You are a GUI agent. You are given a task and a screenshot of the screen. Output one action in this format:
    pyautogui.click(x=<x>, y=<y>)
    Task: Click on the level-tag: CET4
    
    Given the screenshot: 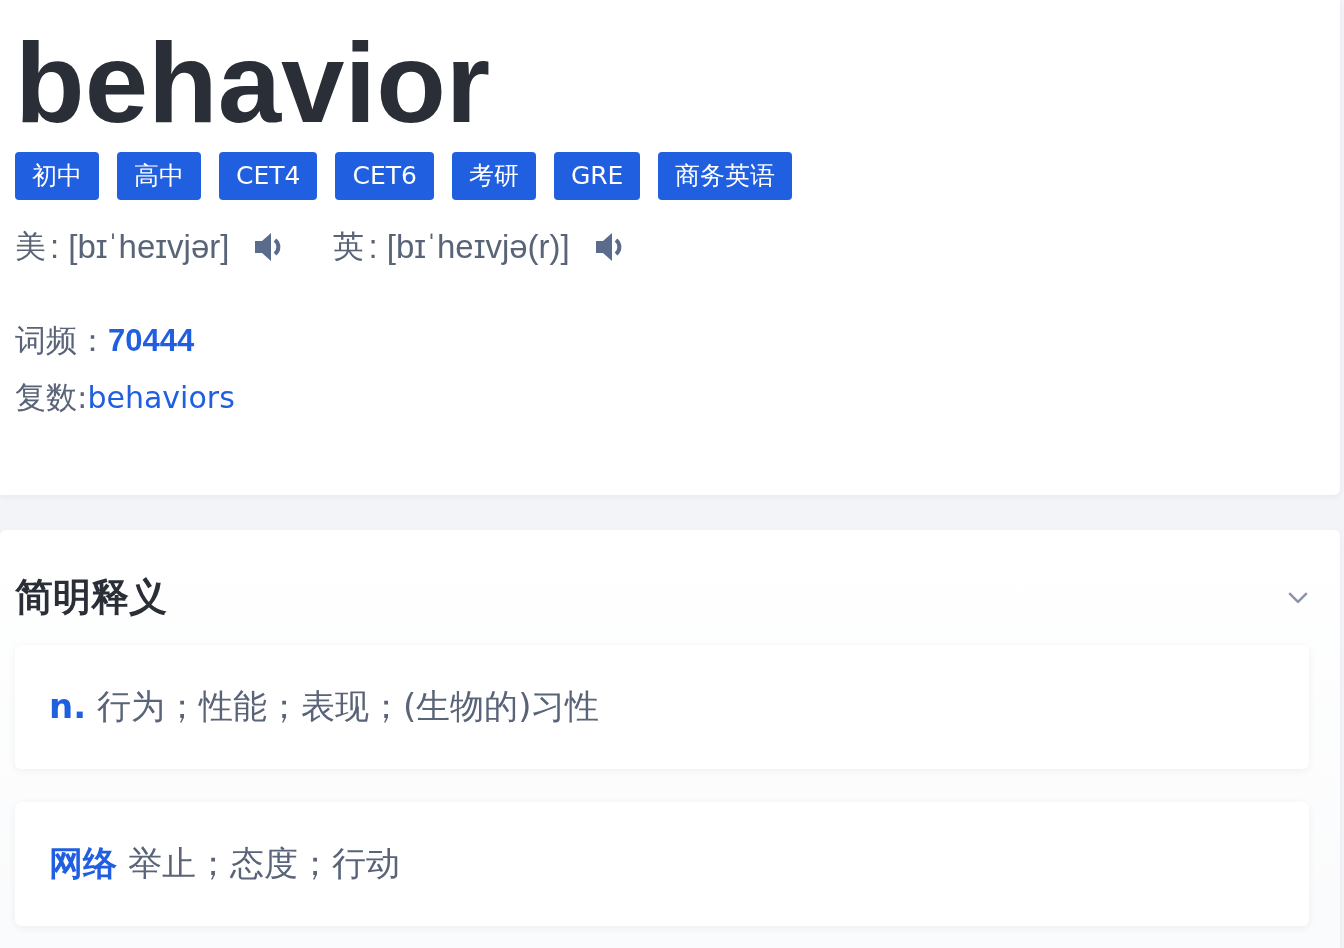 What is the action you would take?
    pyautogui.click(x=268, y=176)
    